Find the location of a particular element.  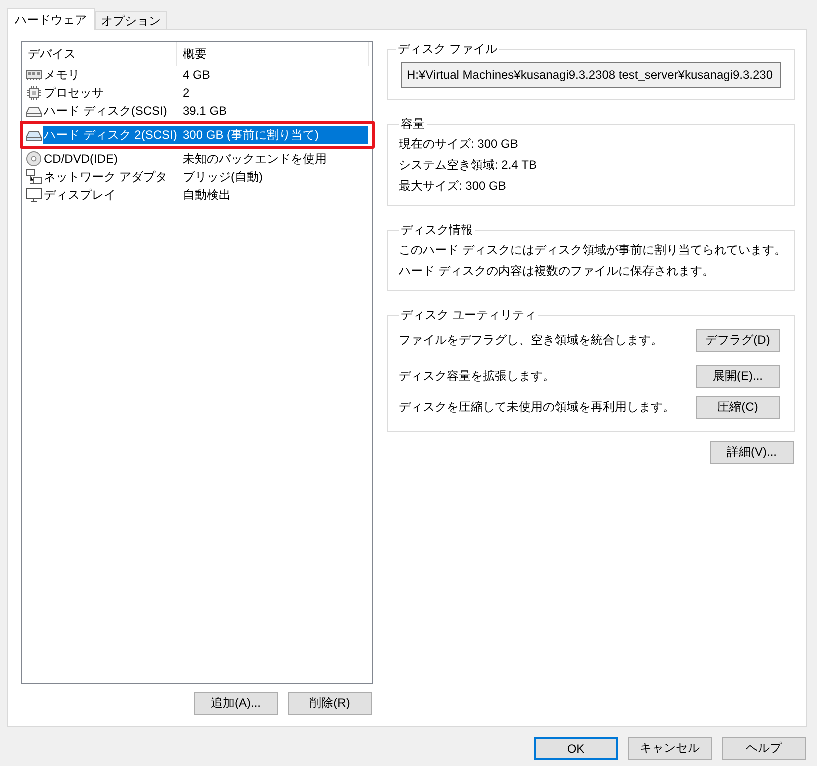

device-summary: 2 is located at coordinates (186, 93).